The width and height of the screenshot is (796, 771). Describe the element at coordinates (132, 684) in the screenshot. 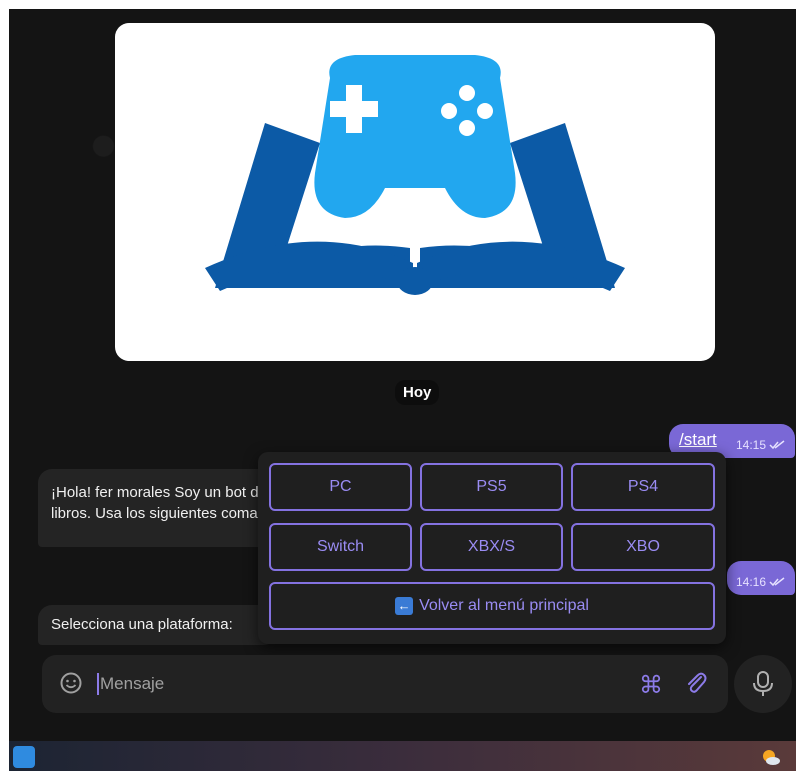

I see `message-input: Mensaje` at that location.